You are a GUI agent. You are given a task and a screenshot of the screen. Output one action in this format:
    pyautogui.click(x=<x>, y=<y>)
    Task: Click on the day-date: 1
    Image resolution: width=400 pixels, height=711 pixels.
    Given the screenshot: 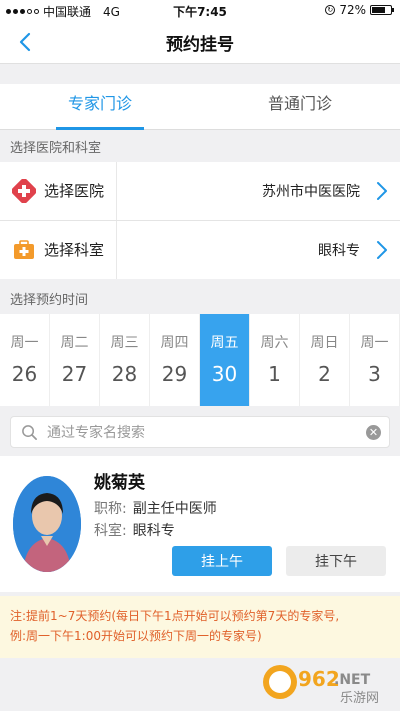 What is the action you would take?
    pyautogui.click(x=274, y=374)
    